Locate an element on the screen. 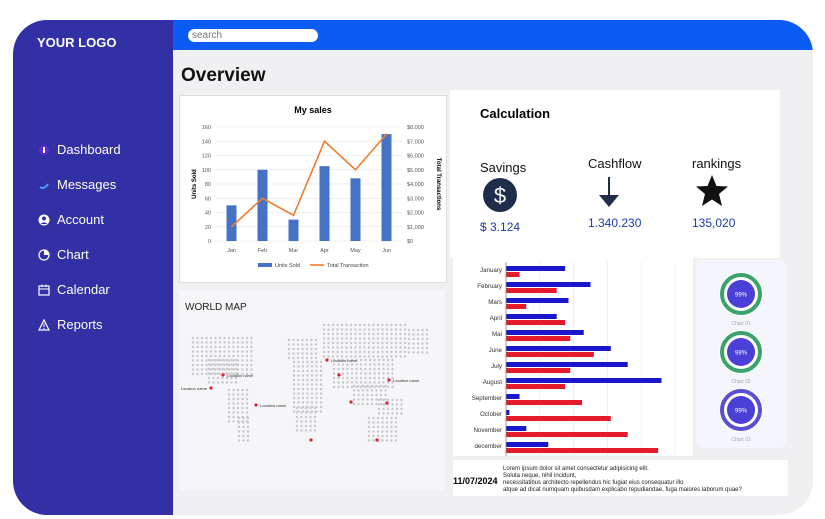 Image resolution: width=825 pixels, height=519 pixels. x-tick-label: May is located at coordinates (355, 251).